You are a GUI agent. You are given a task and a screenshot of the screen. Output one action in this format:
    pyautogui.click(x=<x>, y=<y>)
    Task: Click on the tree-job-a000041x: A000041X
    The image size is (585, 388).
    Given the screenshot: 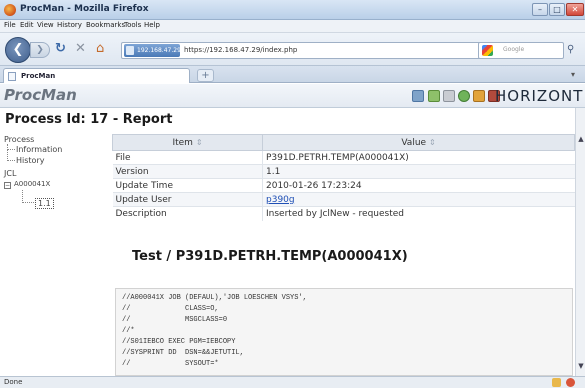 What is the action you would take?
    pyautogui.click(x=32, y=184)
    